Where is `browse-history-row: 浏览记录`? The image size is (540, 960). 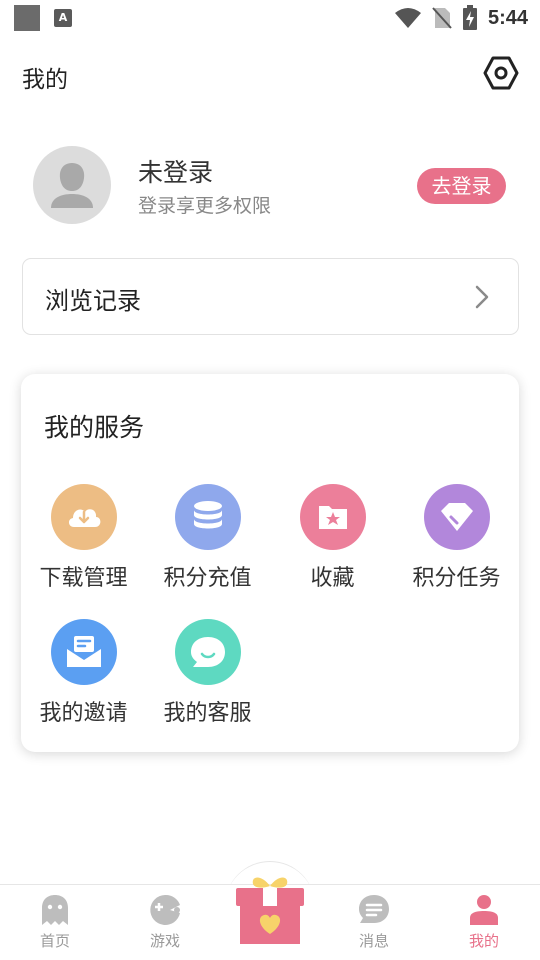
browse-history-row: 浏览记录 is located at coordinates (270, 296).